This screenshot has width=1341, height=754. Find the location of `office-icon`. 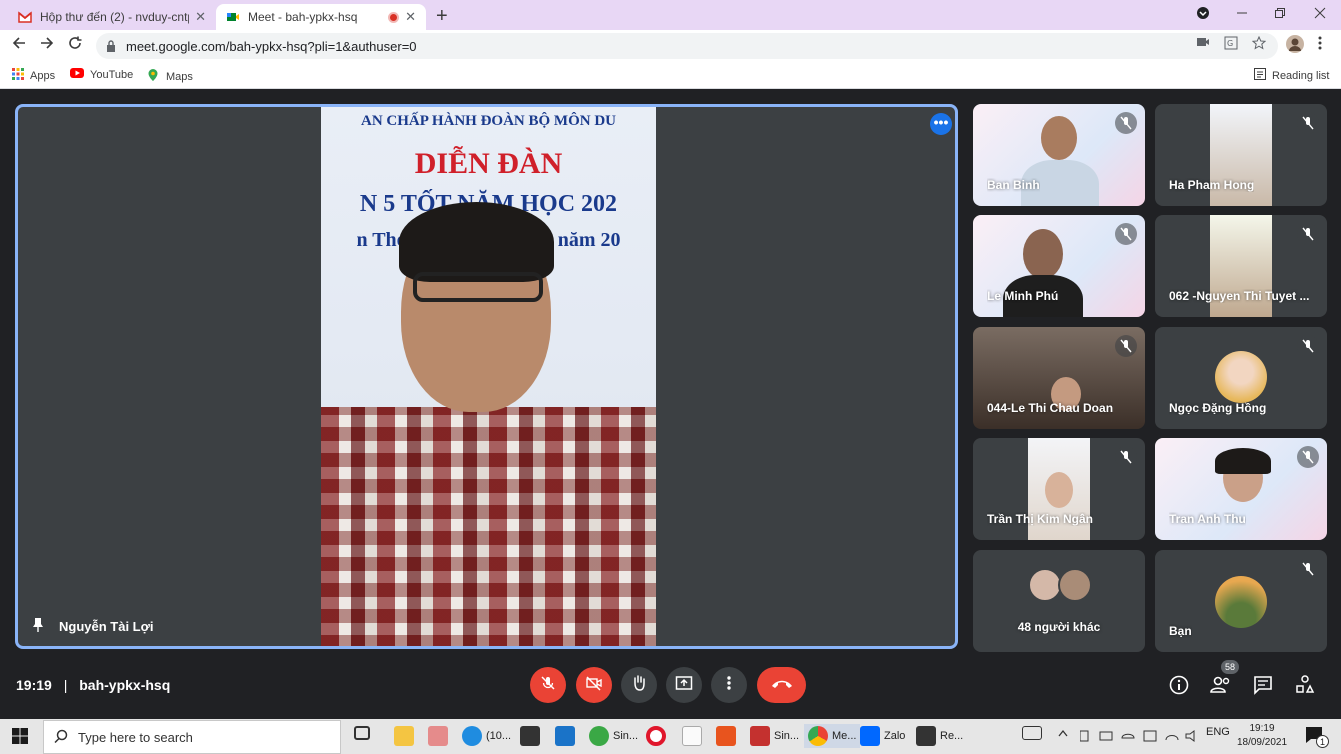

office-icon is located at coordinates (726, 736).